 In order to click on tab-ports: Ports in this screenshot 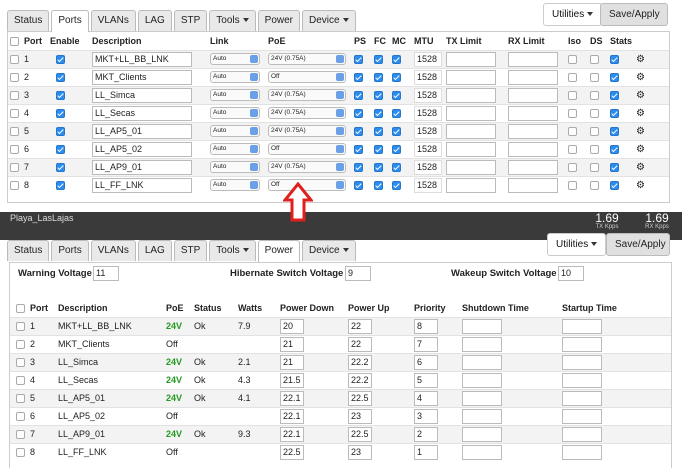, I will do `click(70, 250)`.